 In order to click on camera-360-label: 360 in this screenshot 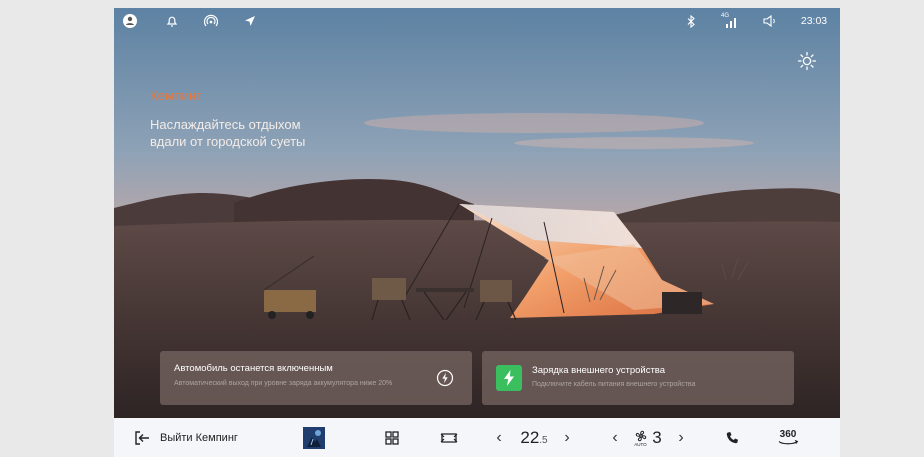, I will do `click(788, 434)`.